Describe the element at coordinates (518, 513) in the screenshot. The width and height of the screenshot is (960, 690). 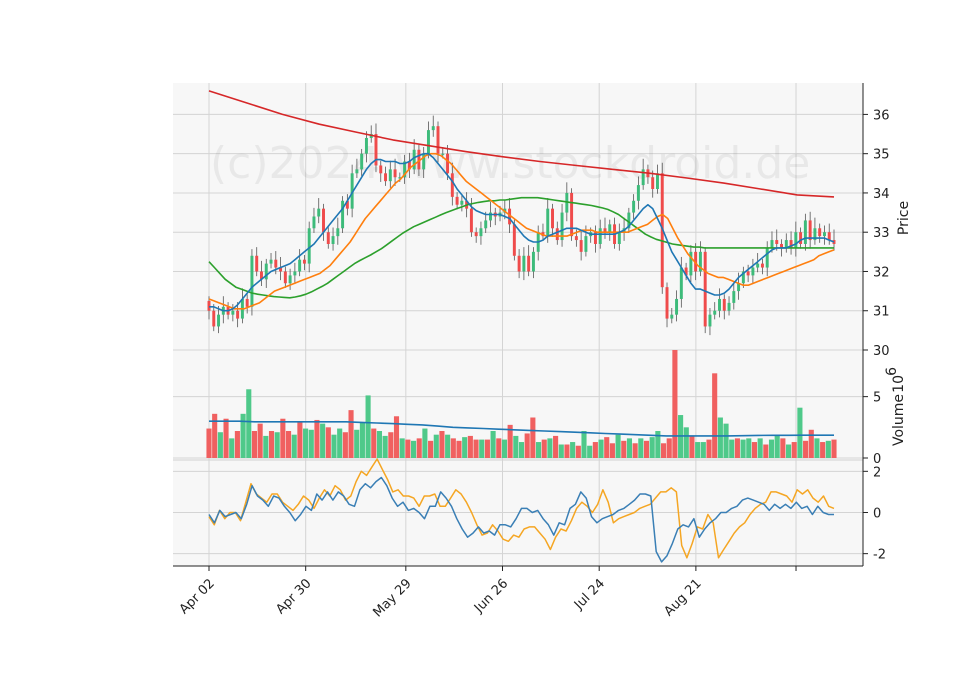
I see `oscillator-panel` at that location.